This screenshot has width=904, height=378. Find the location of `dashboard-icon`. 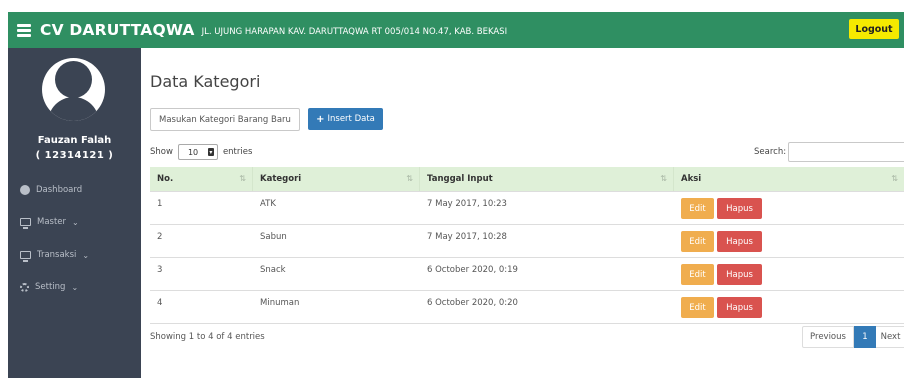

dashboard-icon is located at coordinates (25, 190).